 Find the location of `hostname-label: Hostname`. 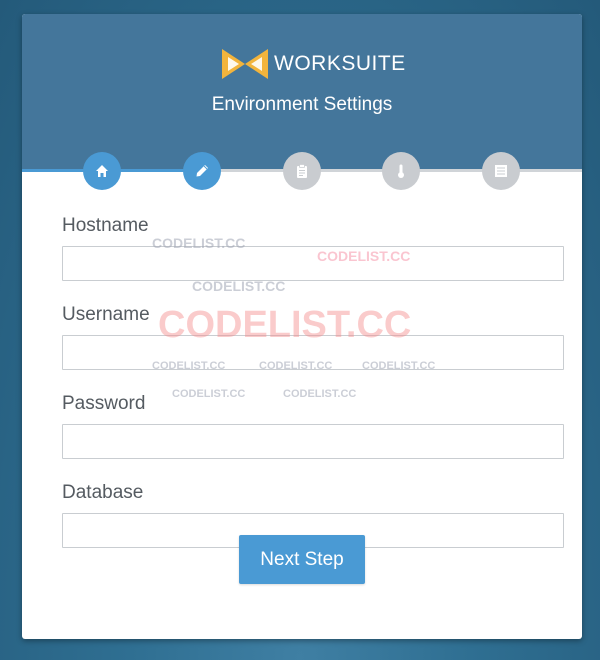

hostname-label: Hostname is located at coordinates (105, 225).